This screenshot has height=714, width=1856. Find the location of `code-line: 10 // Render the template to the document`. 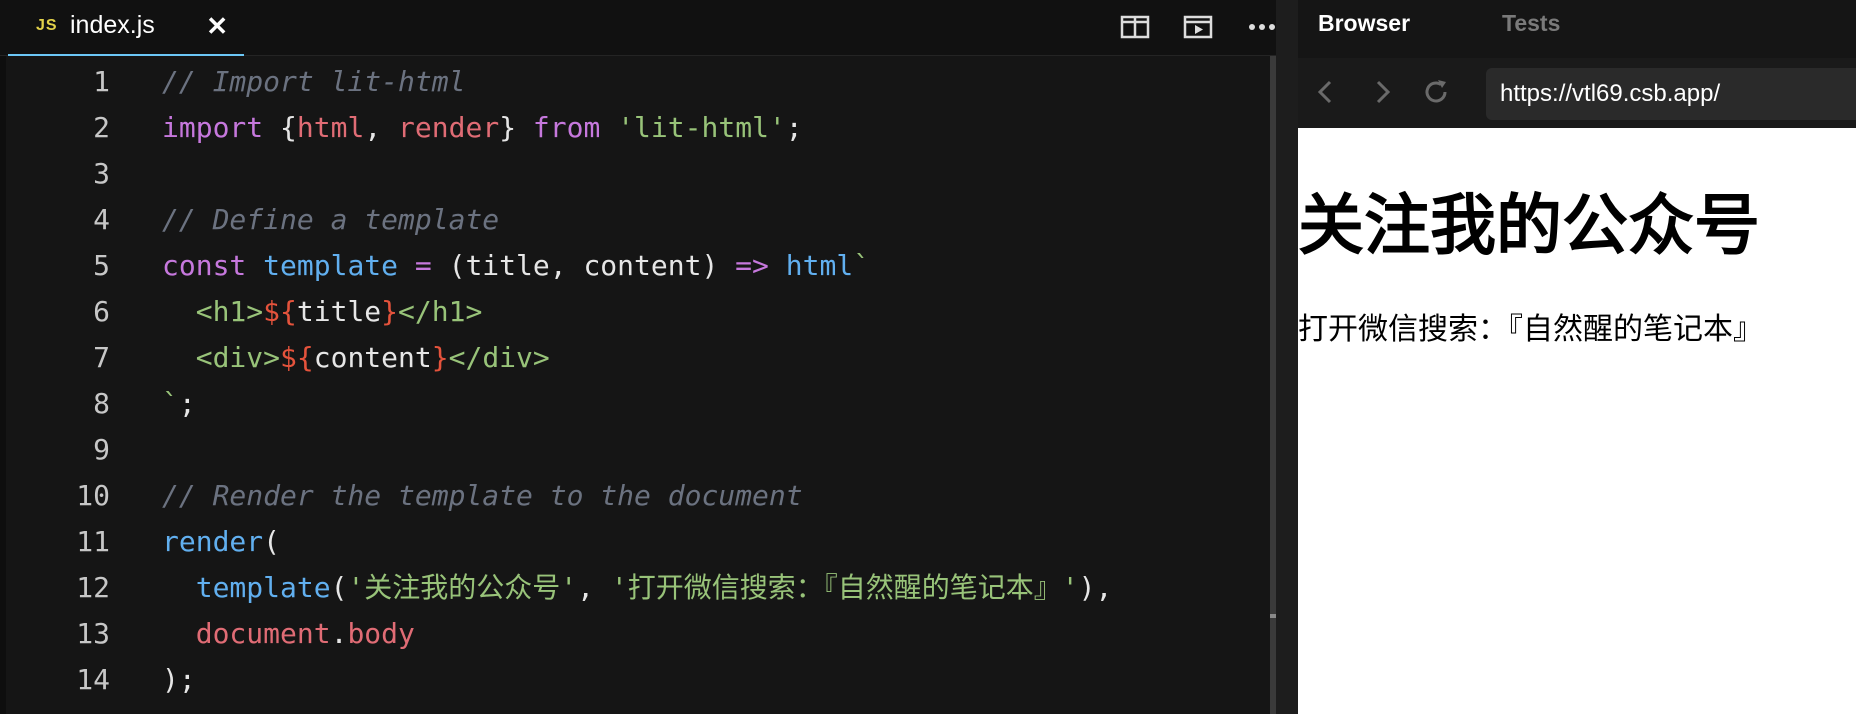

code-line: 10 // Render the template to the document is located at coordinates (635, 496).